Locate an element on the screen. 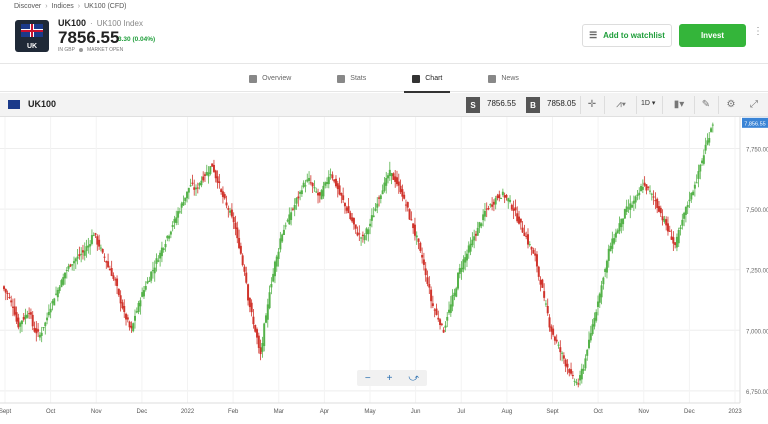  crosshair-icon: ✛ is located at coordinates (592, 105).